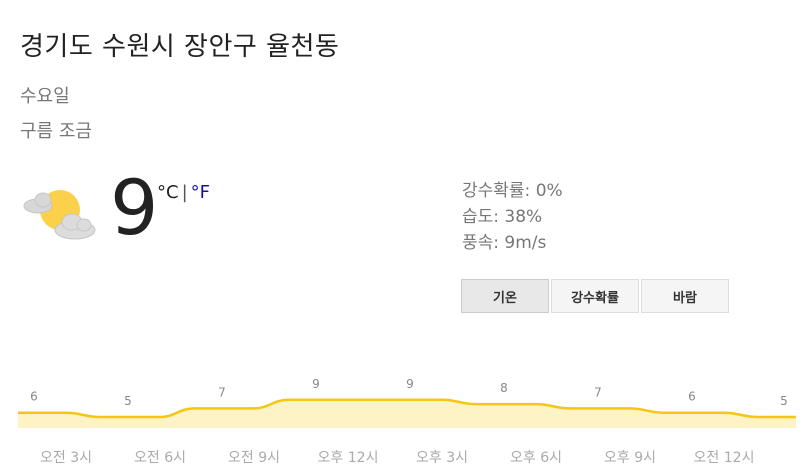 The image size is (812, 472). Describe the element at coordinates (180, 47) in the screenshot. I see `location-title: 경기도 수원시 장안구 율천동` at that location.